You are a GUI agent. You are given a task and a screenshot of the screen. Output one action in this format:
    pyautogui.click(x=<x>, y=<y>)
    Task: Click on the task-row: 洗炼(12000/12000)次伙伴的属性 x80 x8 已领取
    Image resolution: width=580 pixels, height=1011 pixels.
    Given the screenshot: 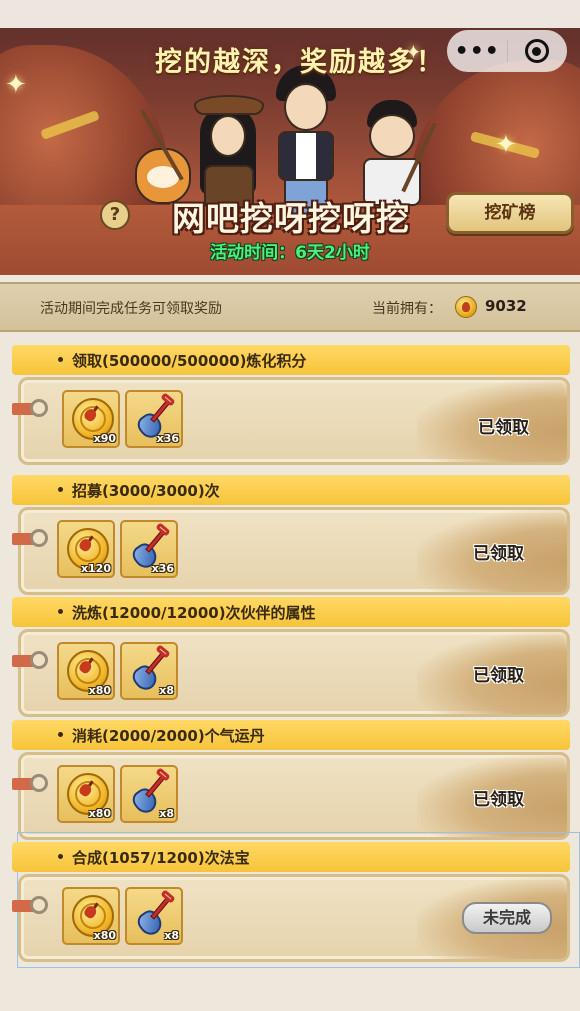 What is the action you would take?
    pyautogui.click(x=290, y=659)
    